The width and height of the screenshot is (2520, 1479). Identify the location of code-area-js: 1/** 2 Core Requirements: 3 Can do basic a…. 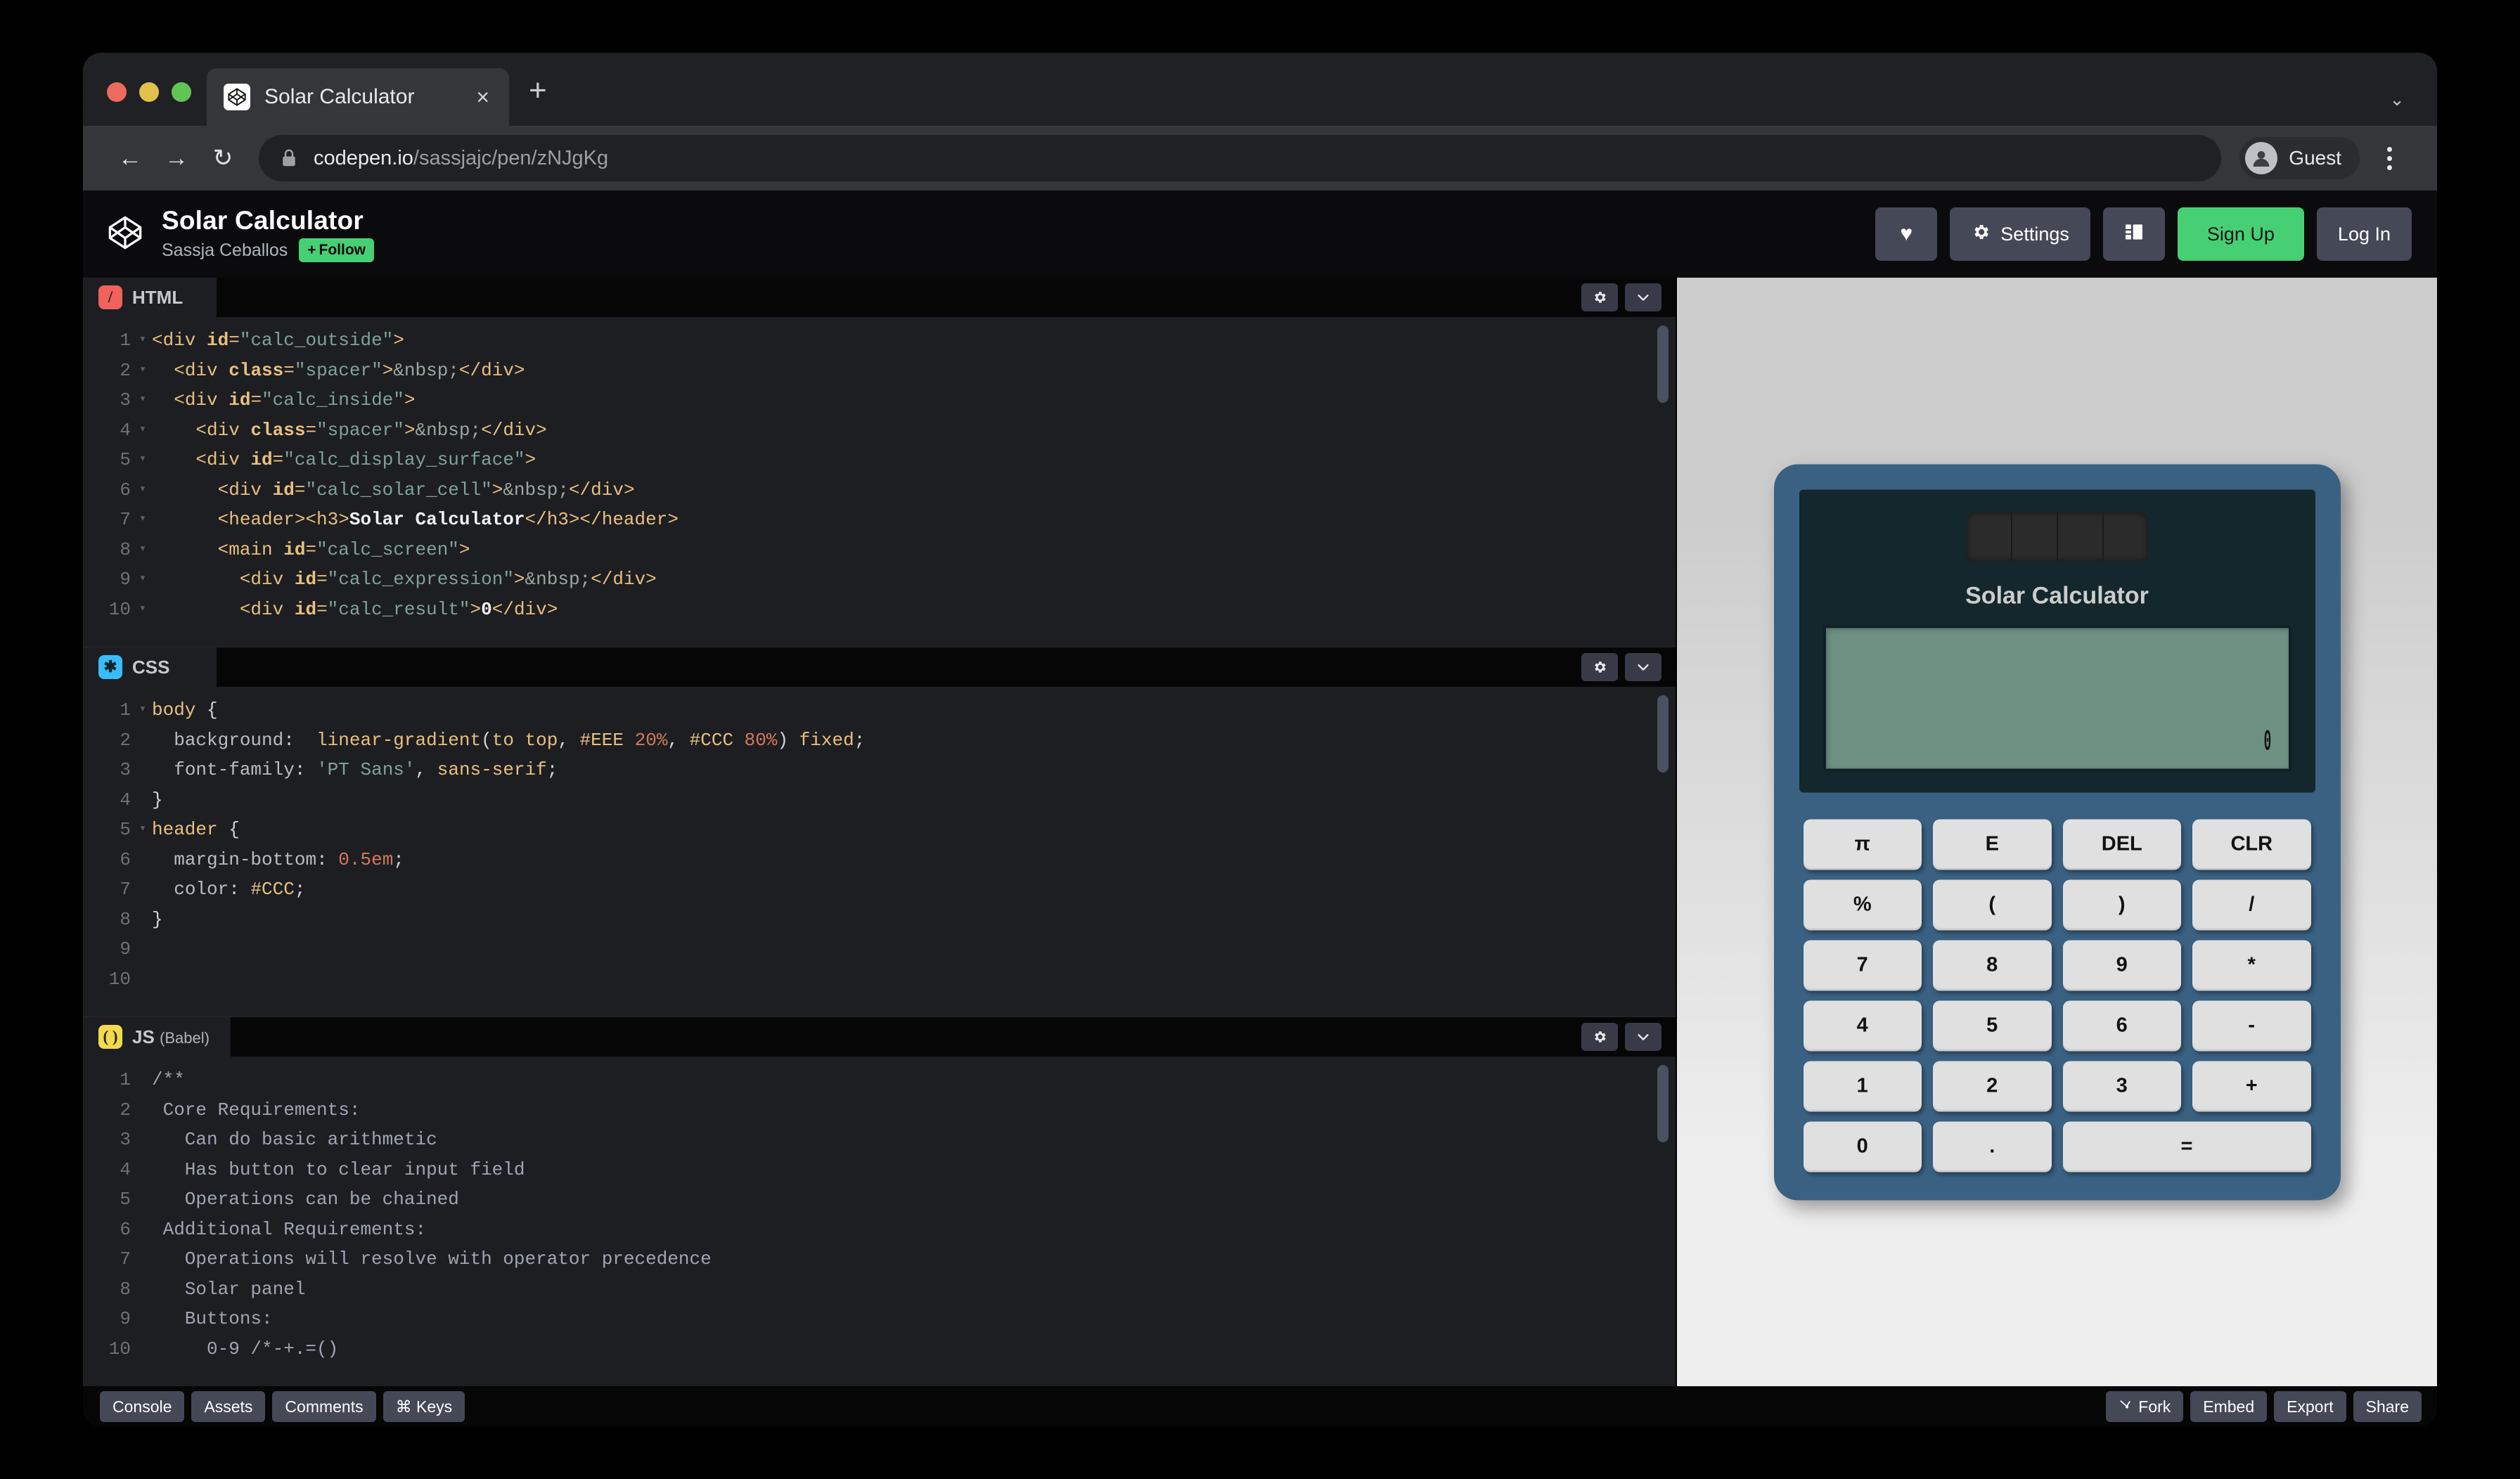
(879, 1221).